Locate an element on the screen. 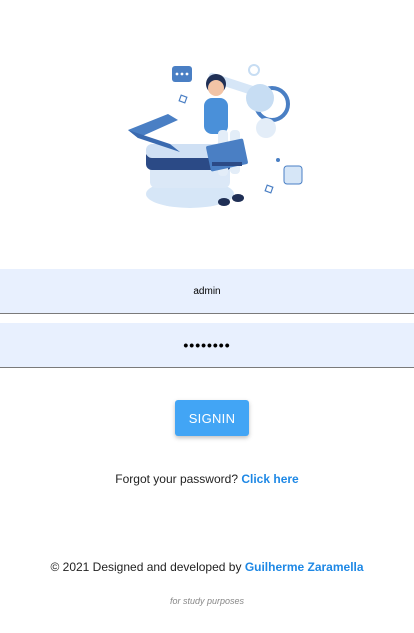  username-input is located at coordinates (207, 291).